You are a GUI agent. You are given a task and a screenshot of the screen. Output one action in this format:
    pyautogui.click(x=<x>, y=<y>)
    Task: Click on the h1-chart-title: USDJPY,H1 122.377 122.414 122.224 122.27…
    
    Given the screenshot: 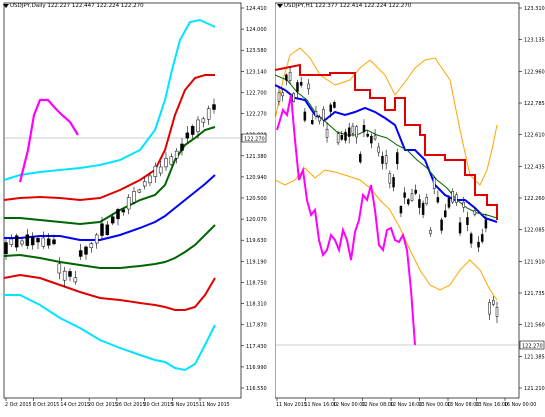 What is the action you would take?
    pyautogui.click(x=348, y=6)
    